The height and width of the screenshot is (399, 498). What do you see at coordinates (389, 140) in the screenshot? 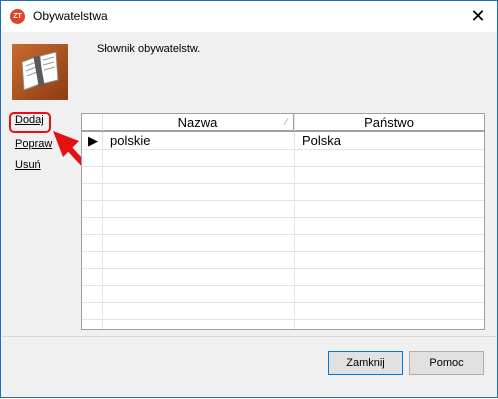
I see `cell-country: Polska` at bounding box center [389, 140].